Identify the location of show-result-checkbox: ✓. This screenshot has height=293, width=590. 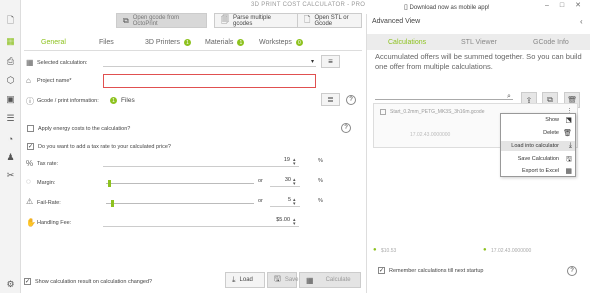
(27, 281).